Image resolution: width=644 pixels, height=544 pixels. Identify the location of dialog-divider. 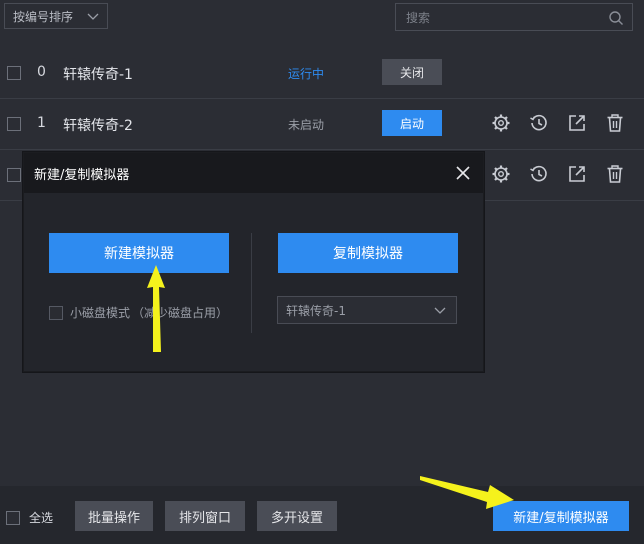
(251, 283).